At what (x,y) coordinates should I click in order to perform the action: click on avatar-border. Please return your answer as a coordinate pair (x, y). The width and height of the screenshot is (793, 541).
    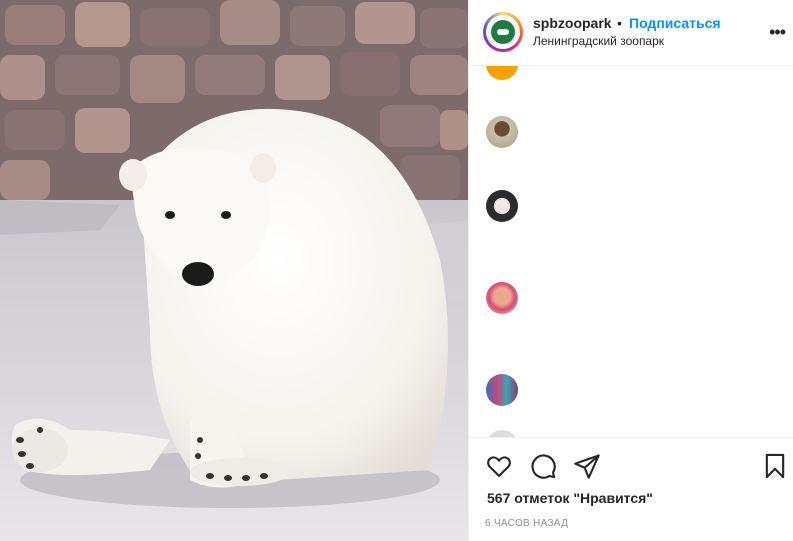
    Looking at the image, I should click on (503, 32).